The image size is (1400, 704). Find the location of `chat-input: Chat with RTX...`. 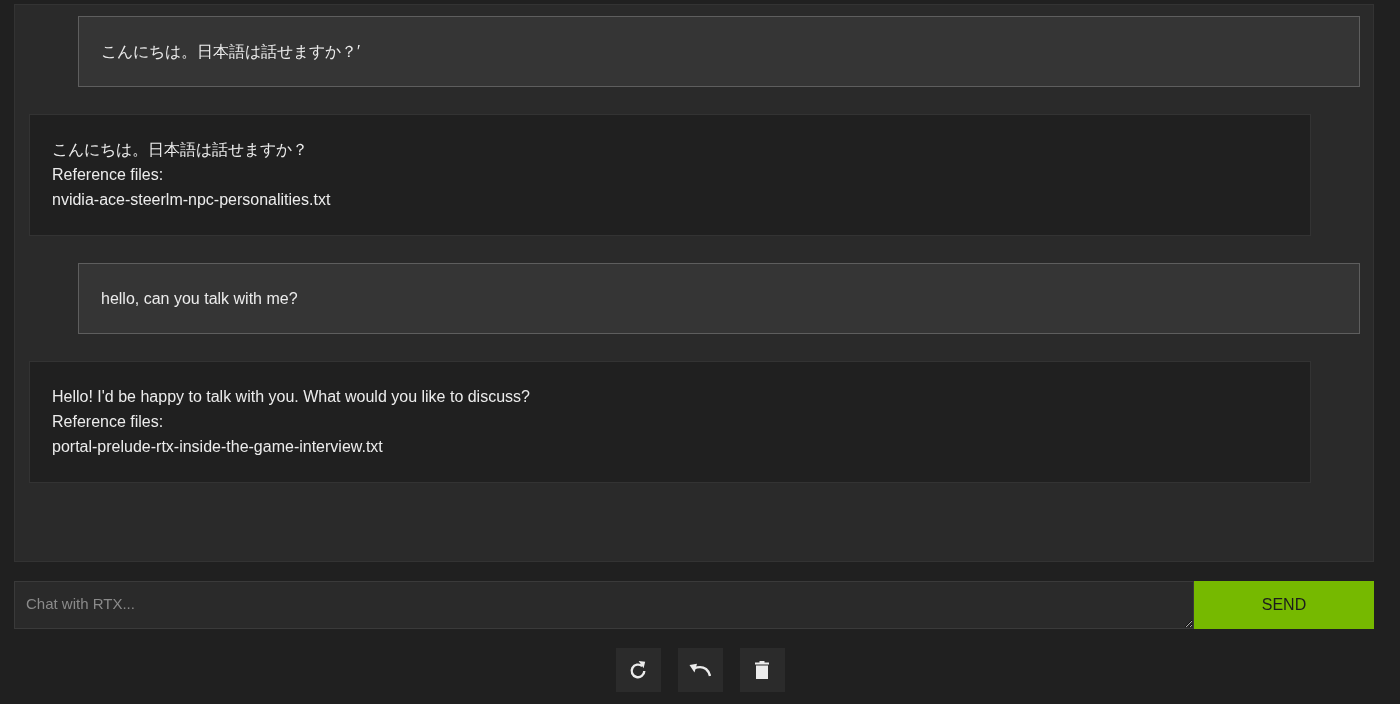

chat-input: Chat with RTX... is located at coordinates (604, 605).